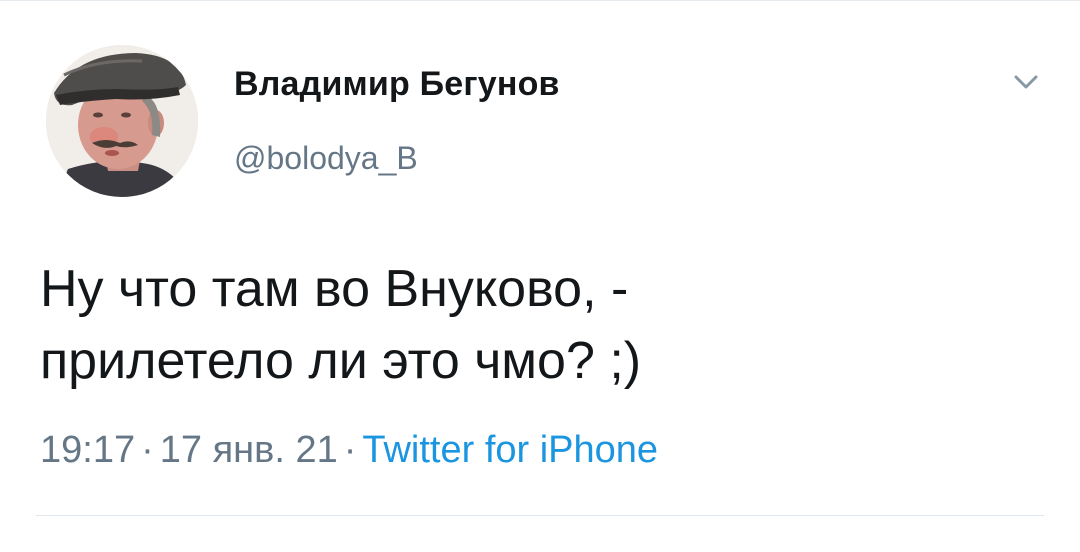  I want to click on tweet-meta: 19:17 · 17 янв. 21 · Twitter for iPhone, so click(349, 450).